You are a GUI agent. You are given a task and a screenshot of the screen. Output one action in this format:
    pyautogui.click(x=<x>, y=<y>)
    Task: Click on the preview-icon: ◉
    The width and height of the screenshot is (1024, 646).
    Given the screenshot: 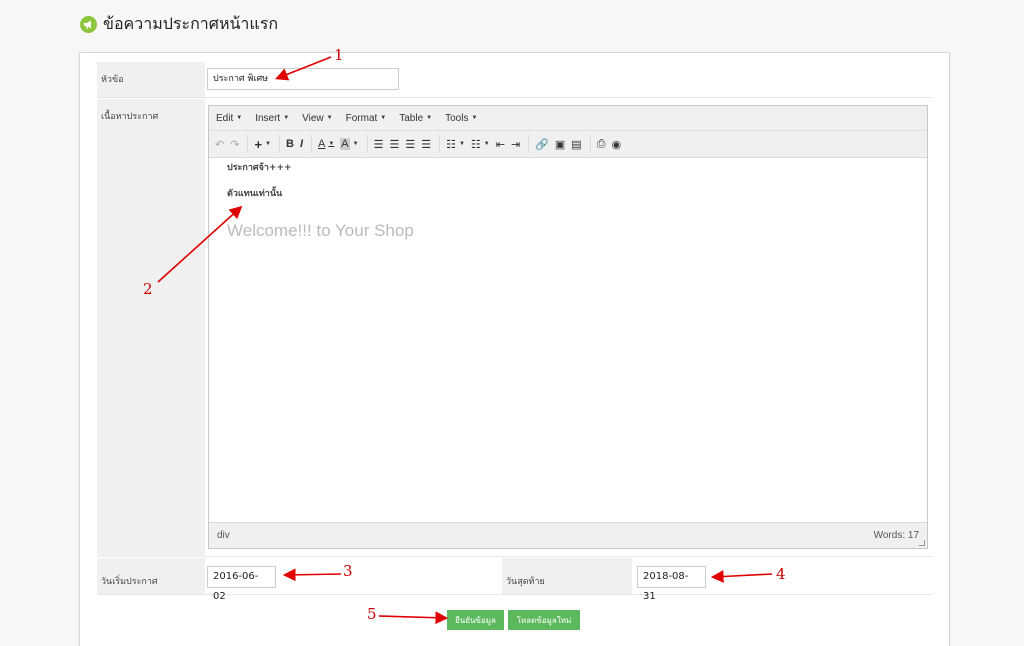 What is the action you would take?
    pyautogui.click(x=617, y=144)
    